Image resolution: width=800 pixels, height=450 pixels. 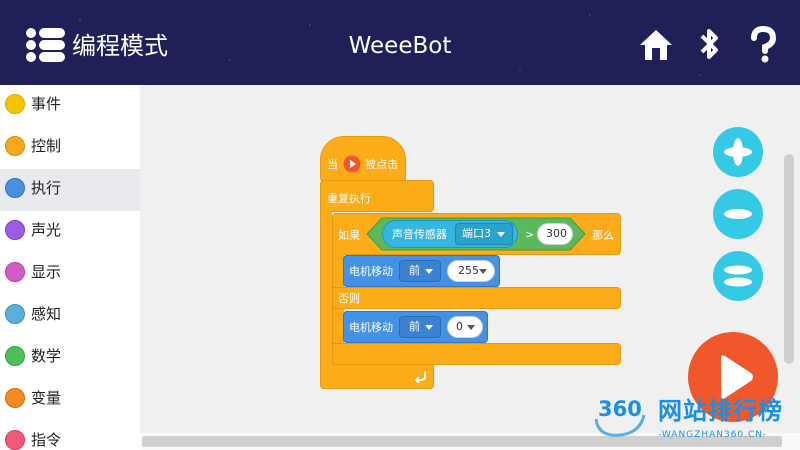 I want to click on watermark: 360 网站排行榜 -WANGZHAN360.CN-, so click(x=695, y=415).